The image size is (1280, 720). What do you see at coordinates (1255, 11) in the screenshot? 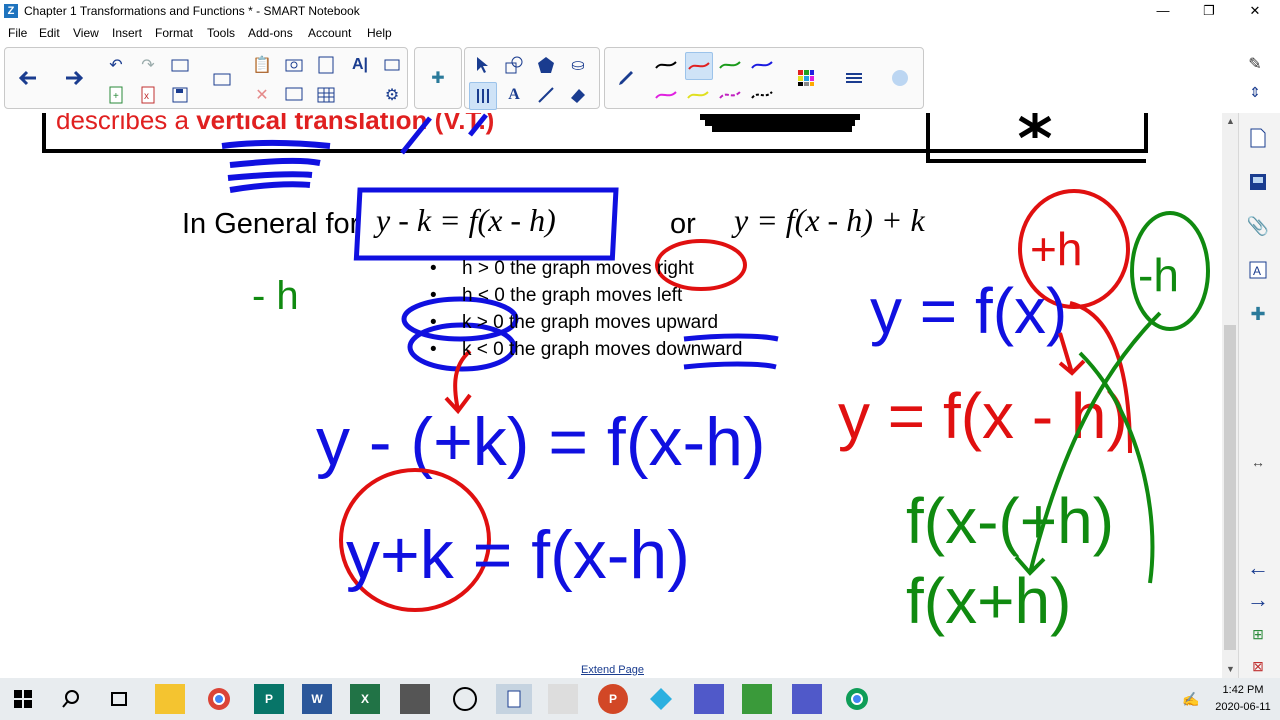
I see `close-button: ✕` at bounding box center [1255, 11].